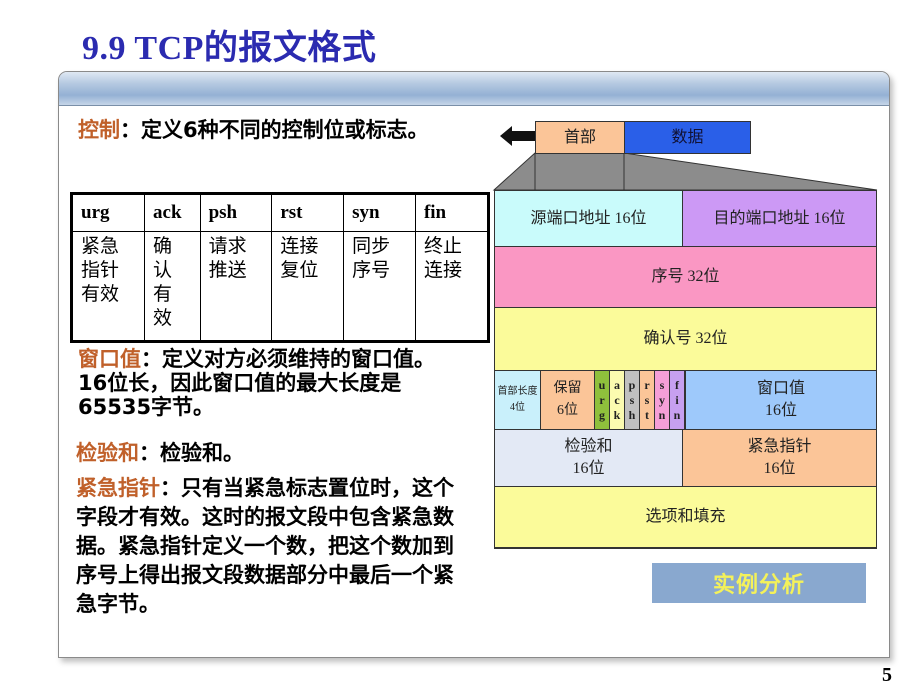  What do you see at coordinates (632, 384) in the screenshot?
I see `flag-letter: p` at bounding box center [632, 384].